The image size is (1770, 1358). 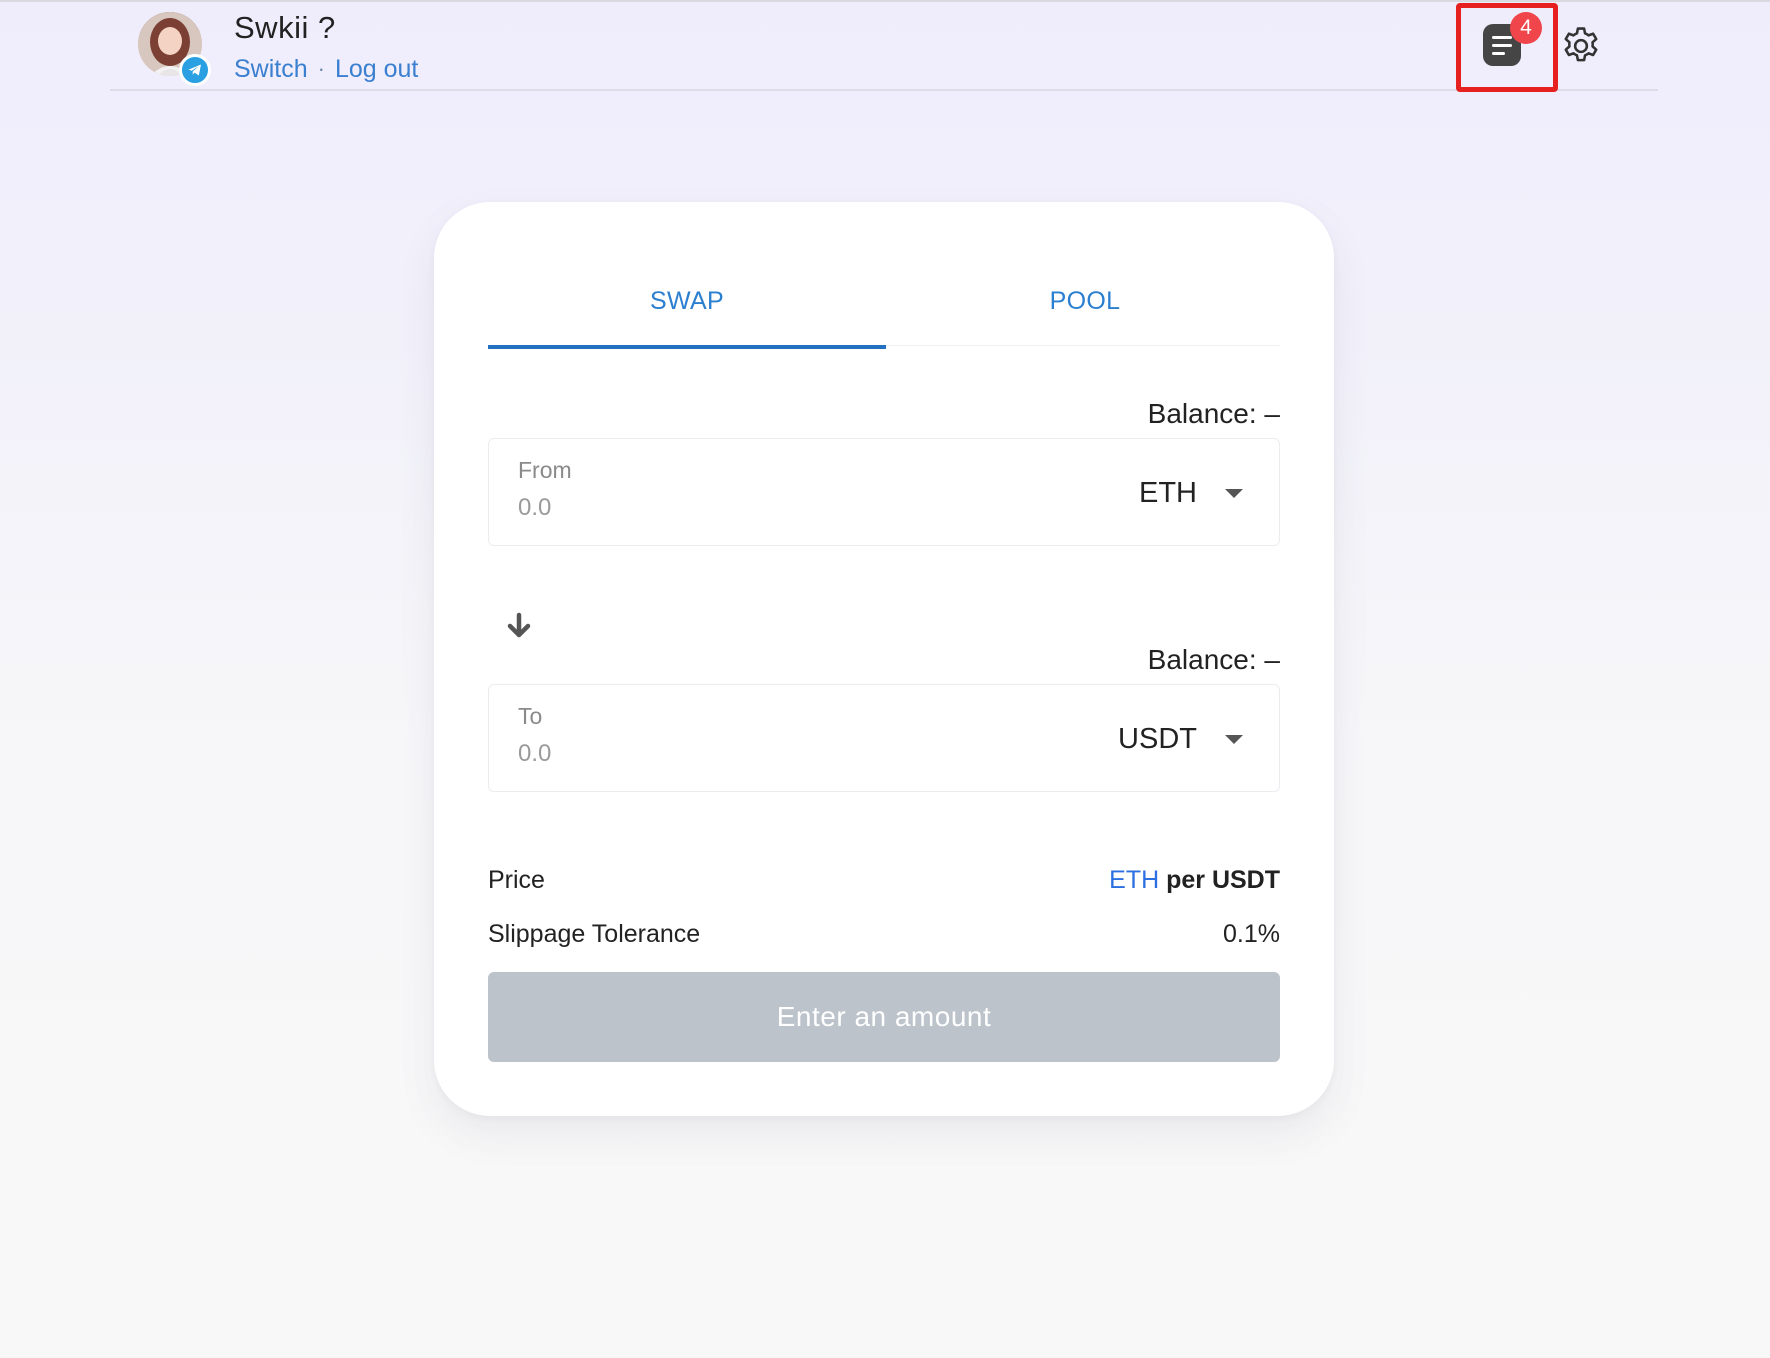 I want to click on to-token-select: USDT, so click(x=1180, y=739).